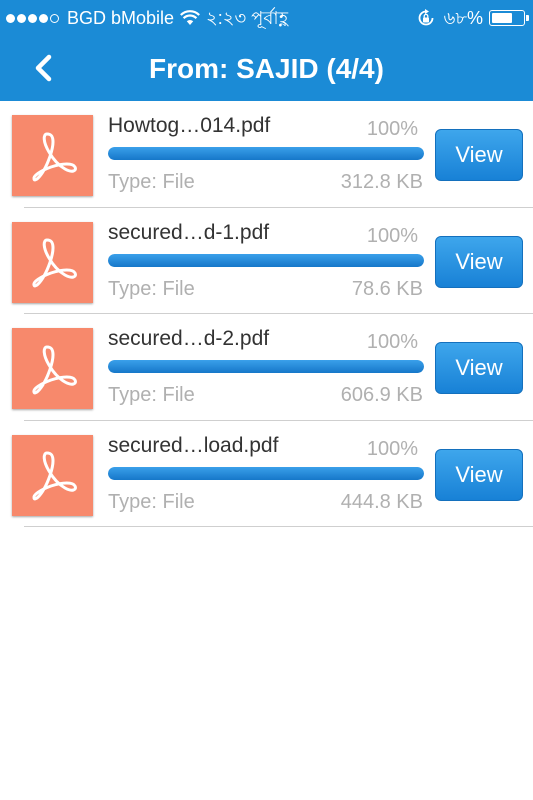 This screenshot has height=800, width=533. I want to click on row-divider, so click(278, 526).